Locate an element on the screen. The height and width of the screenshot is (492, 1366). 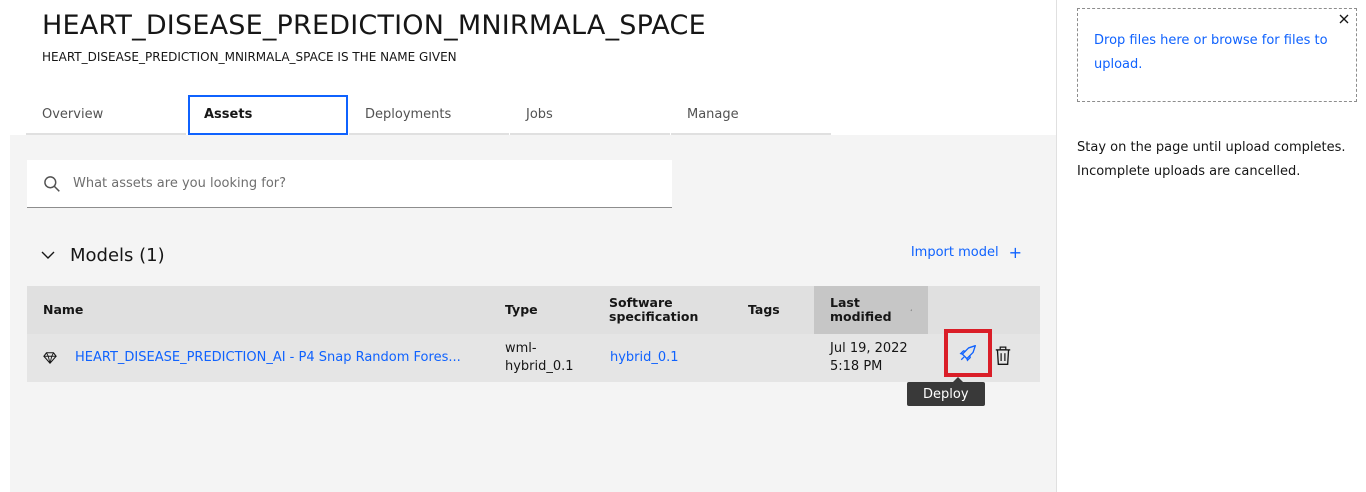
column-tags: Tags is located at coordinates (764, 310).